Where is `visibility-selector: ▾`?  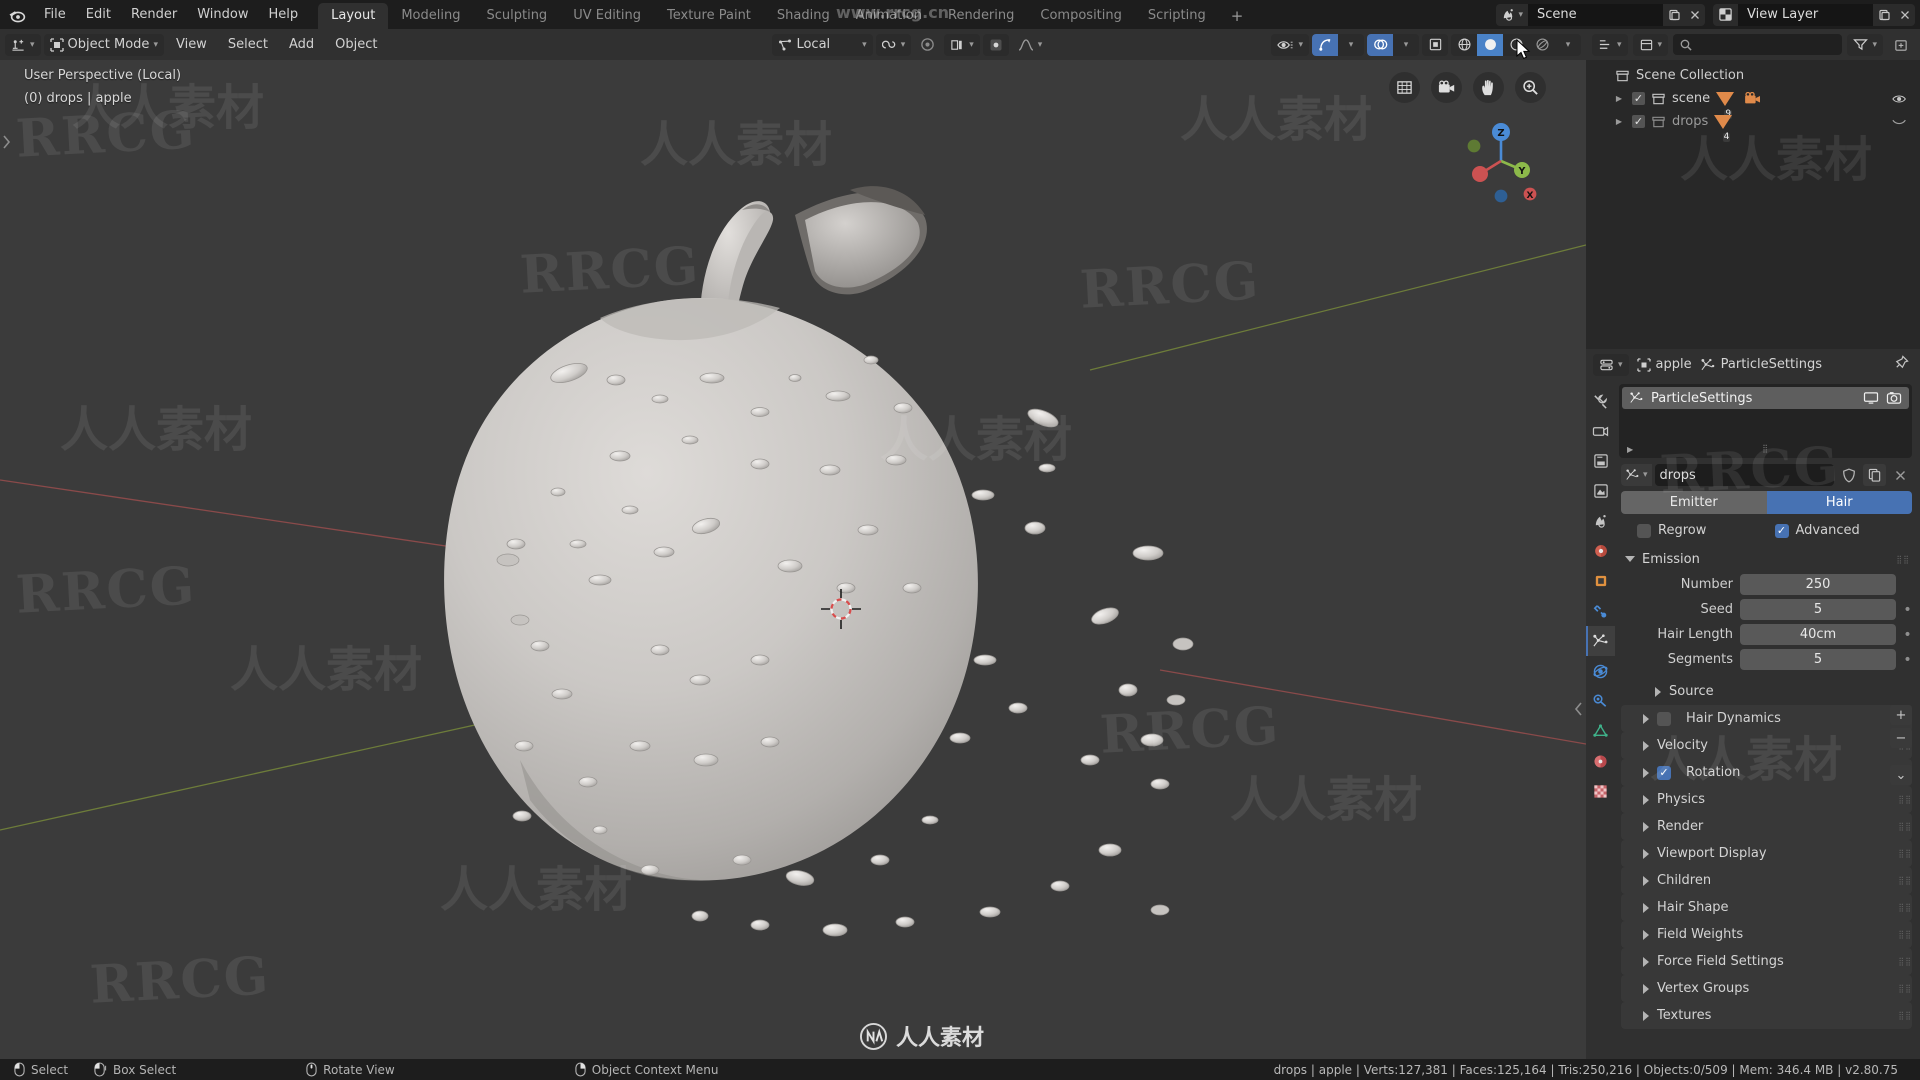 visibility-selector: ▾ is located at coordinates (1290, 44).